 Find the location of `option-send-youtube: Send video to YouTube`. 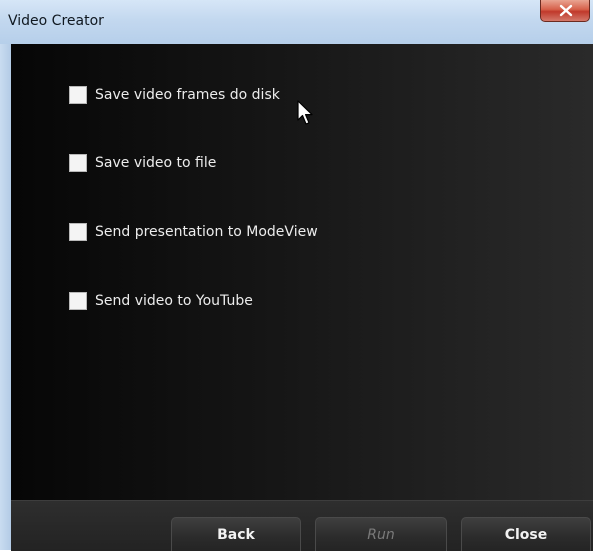

option-send-youtube: Send video to YouTube is located at coordinates (161, 301).